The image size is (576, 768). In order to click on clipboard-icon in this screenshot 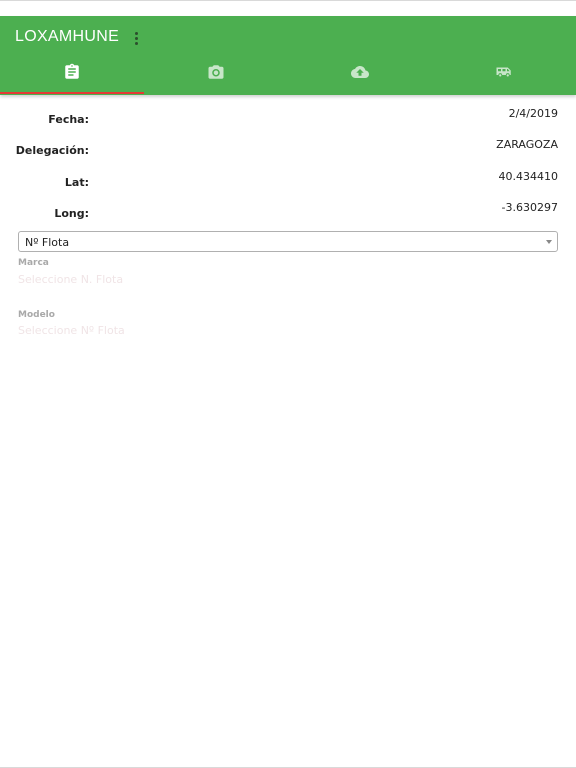, I will do `click(72, 71)`.